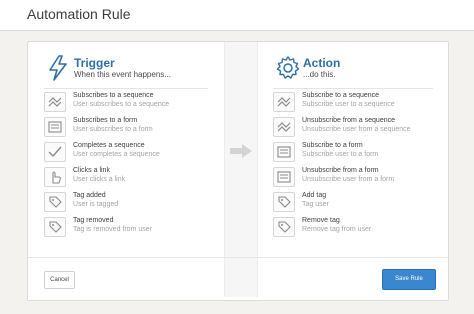 The image size is (474, 314). What do you see at coordinates (94, 63) in the screenshot?
I see `trigger-title: Trigger` at bounding box center [94, 63].